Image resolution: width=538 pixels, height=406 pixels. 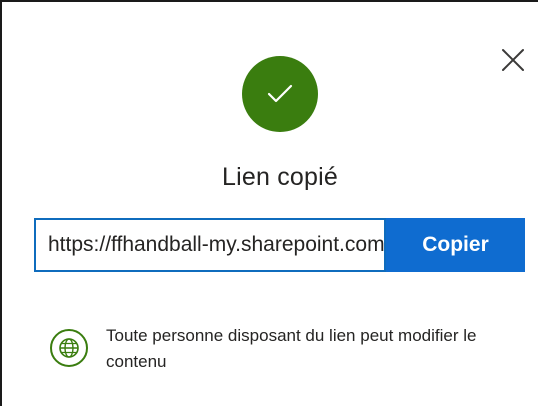 I want to click on checkmark-icon, so click(x=280, y=93).